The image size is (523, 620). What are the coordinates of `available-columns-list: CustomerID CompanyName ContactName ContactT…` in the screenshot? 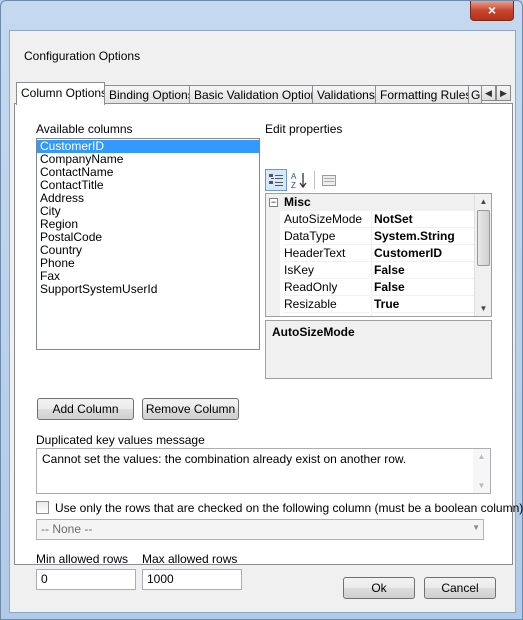 It's located at (148, 244).